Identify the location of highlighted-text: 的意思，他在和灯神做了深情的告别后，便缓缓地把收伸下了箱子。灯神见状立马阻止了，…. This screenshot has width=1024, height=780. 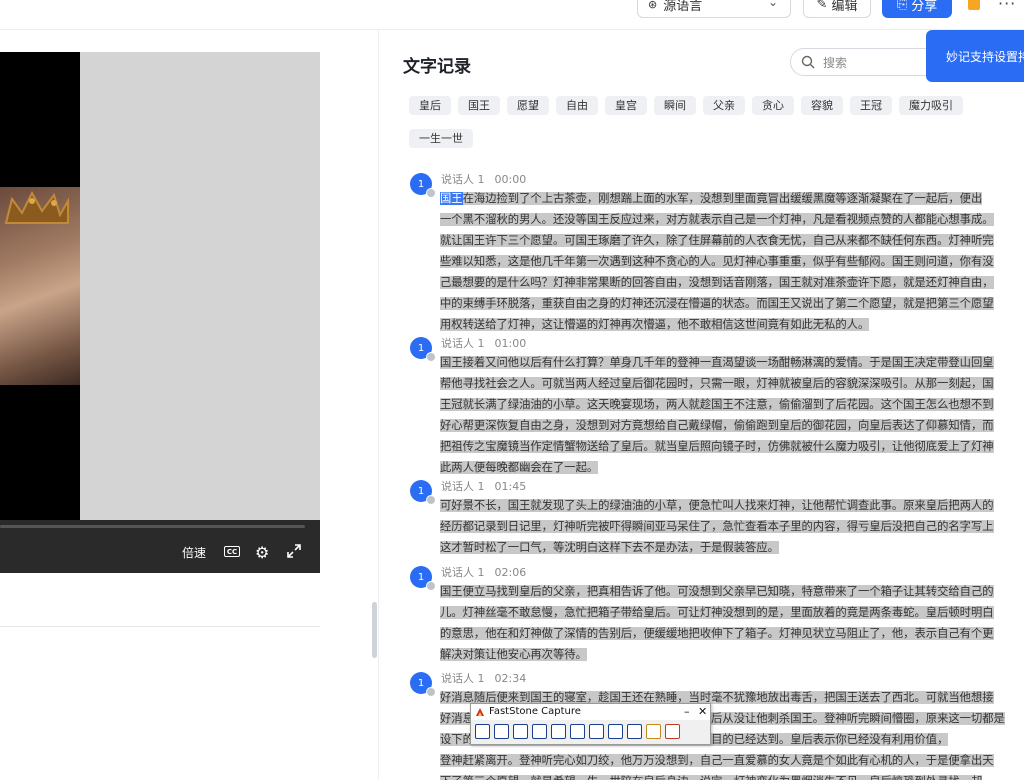
(717, 633).